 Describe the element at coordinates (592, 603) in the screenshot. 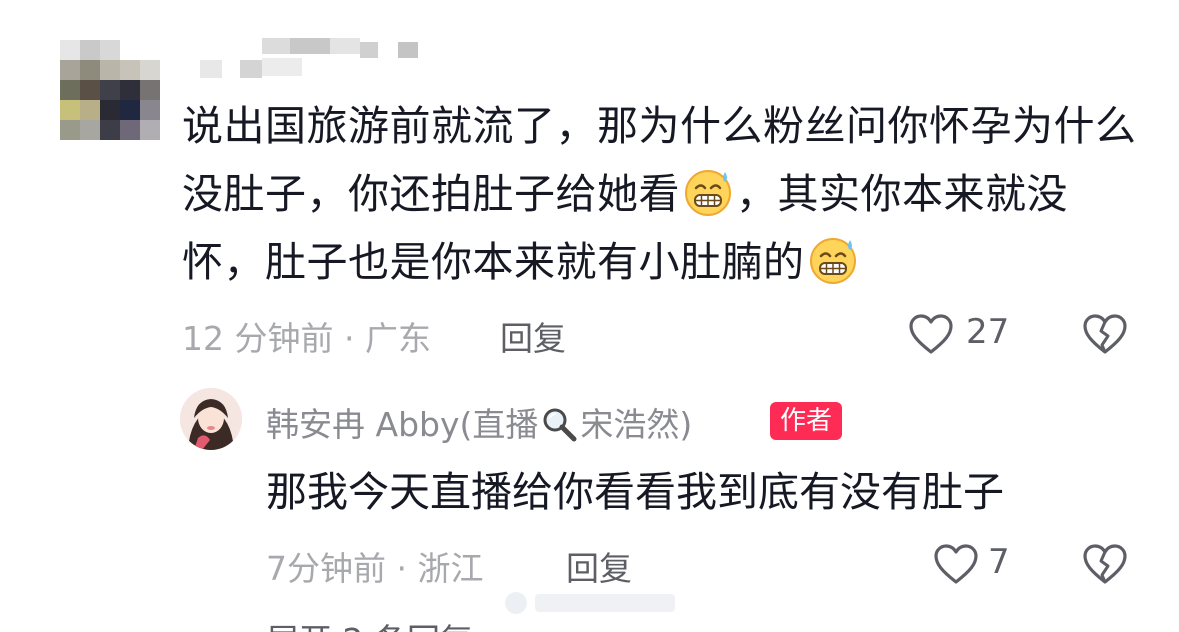

I see `watermark` at that location.